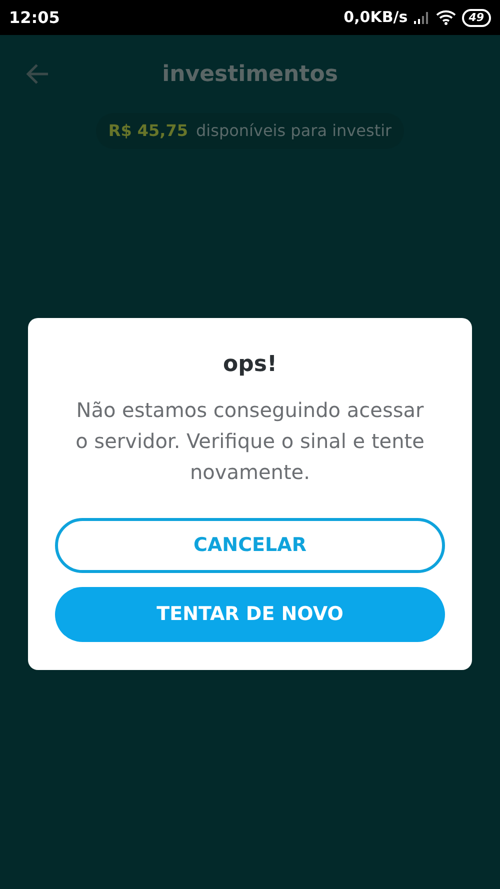 The height and width of the screenshot is (889, 500). What do you see at coordinates (446, 17) in the screenshot?
I see `wifi-icon` at bounding box center [446, 17].